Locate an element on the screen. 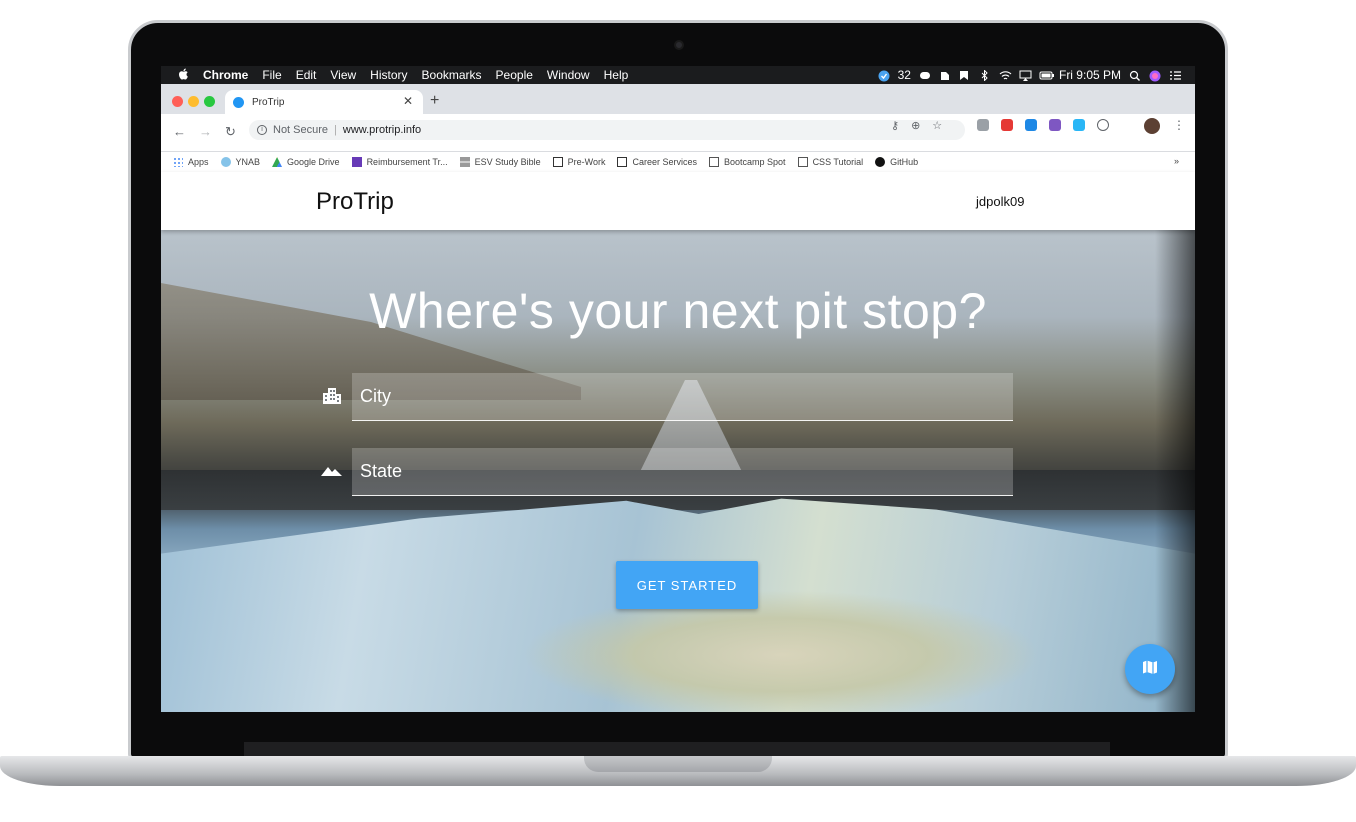 The width and height of the screenshot is (1356, 822). protrip-favicon-icon is located at coordinates (238, 102).